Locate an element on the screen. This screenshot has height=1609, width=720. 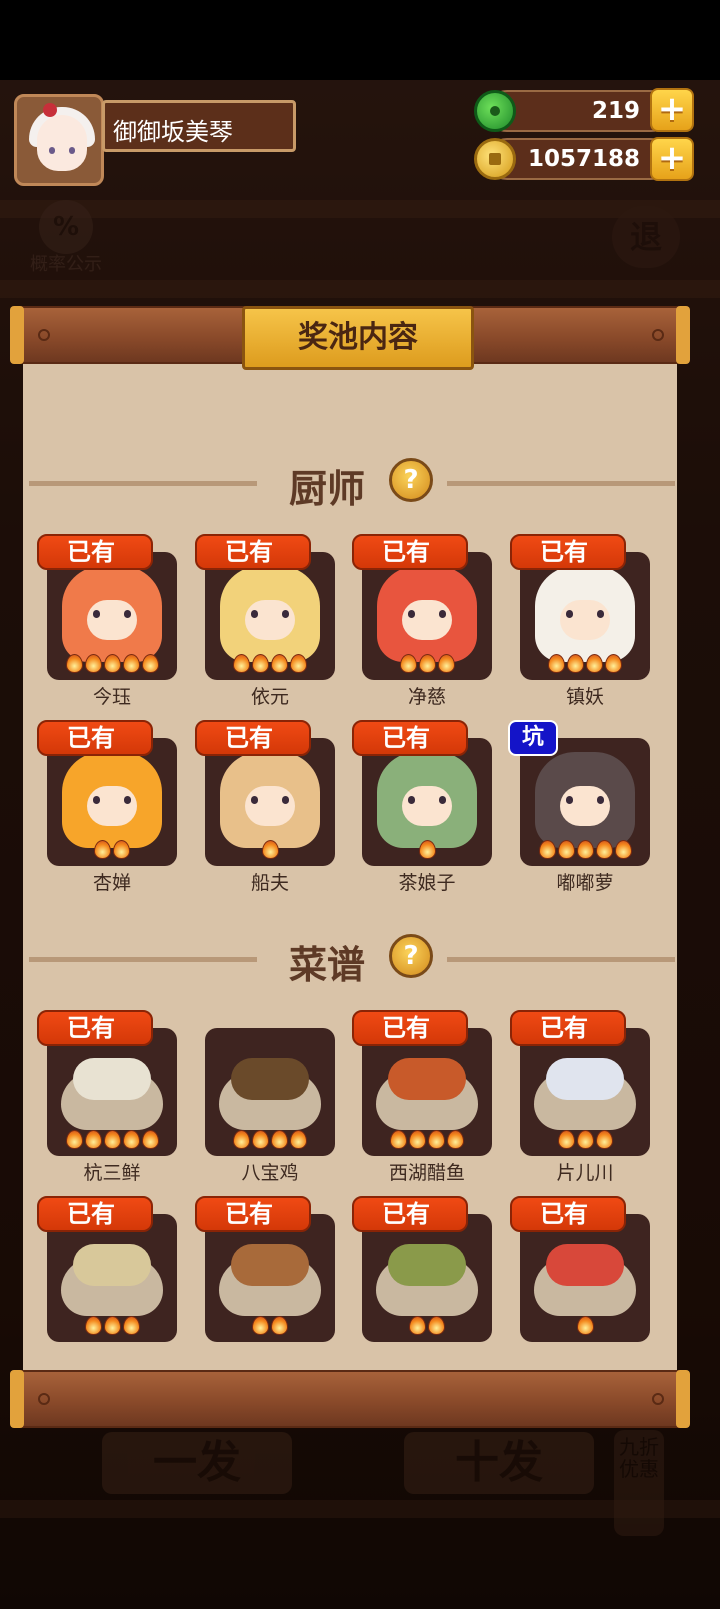
avatar is located at coordinates (59, 140).